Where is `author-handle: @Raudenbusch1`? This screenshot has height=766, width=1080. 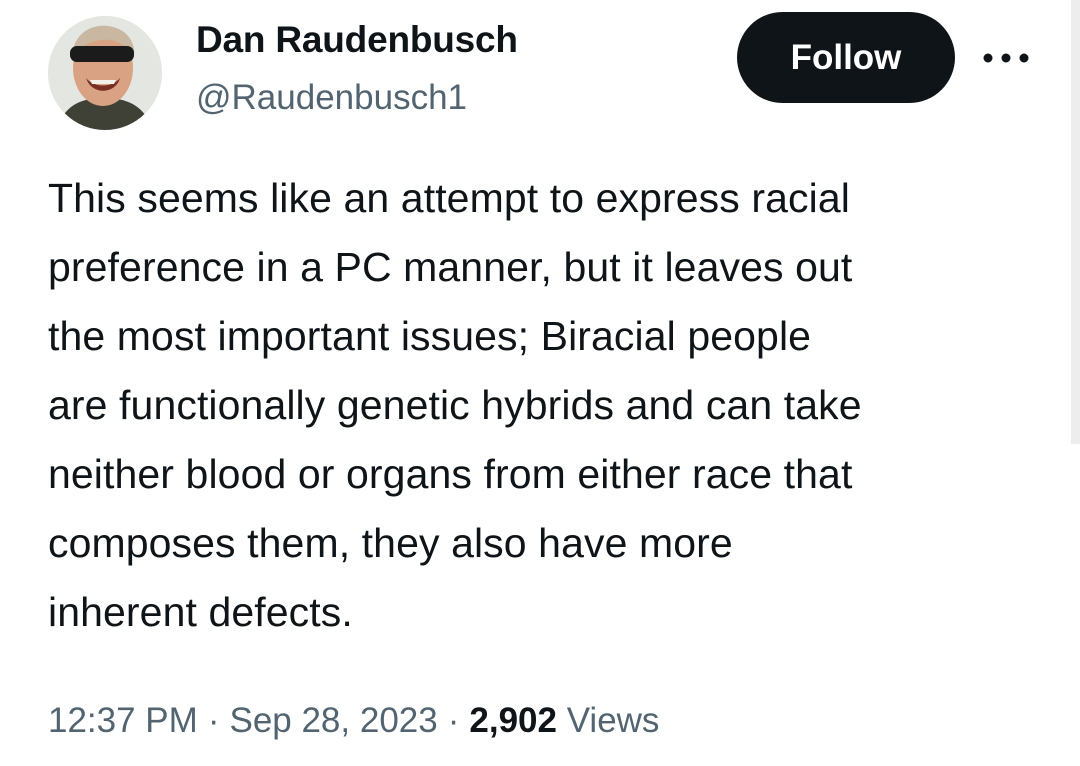
author-handle: @Raudenbusch1 is located at coordinates (331, 98).